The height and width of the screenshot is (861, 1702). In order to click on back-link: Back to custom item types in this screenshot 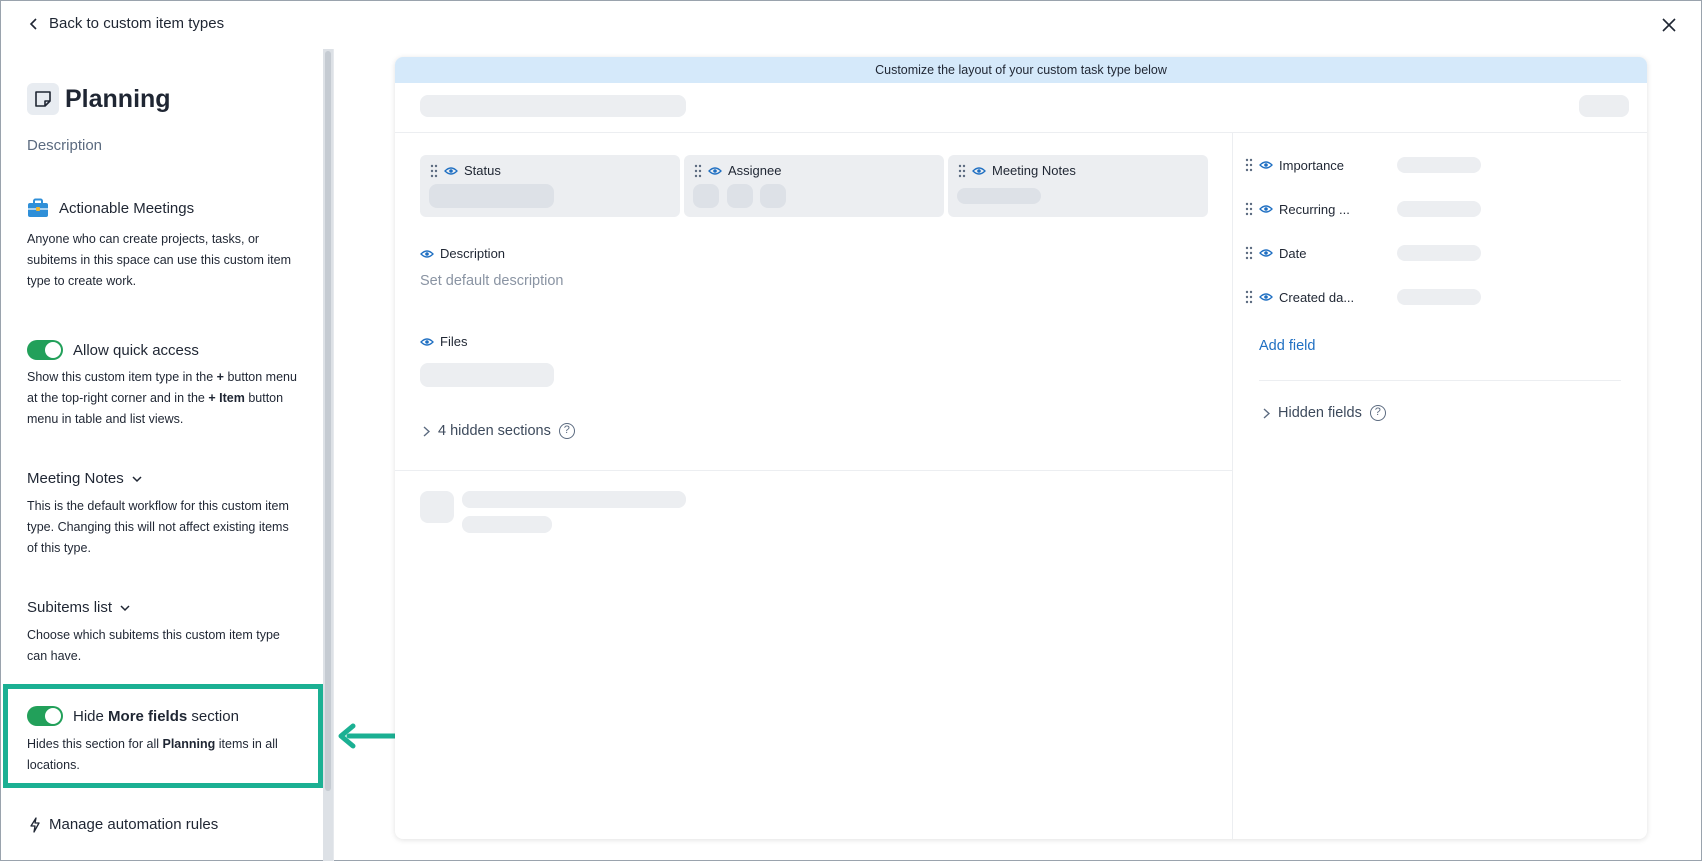, I will do `click(126, 23)`.